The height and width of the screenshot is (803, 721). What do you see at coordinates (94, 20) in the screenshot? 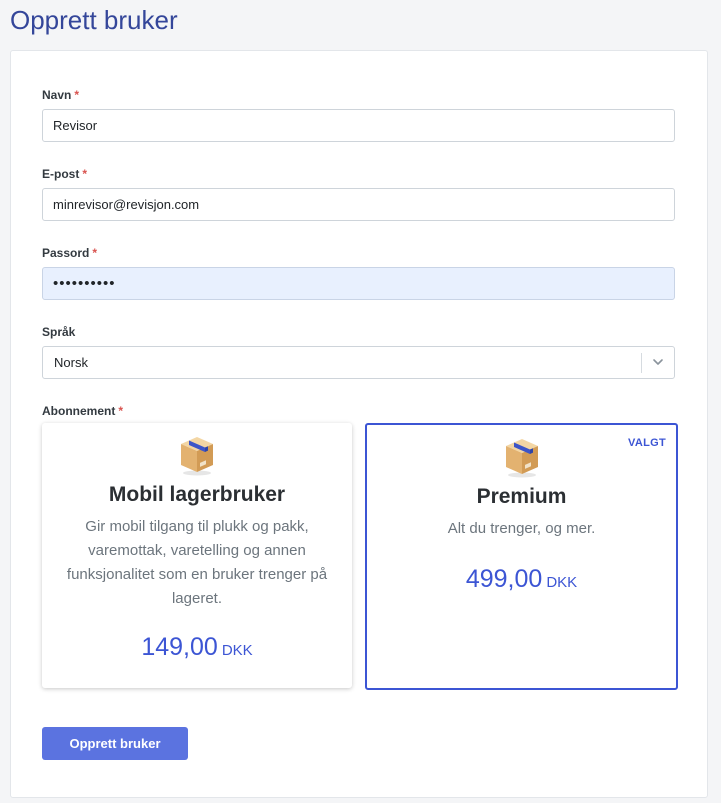
I see `page-title: Opprett bruker` at bounding box center [94, 20].